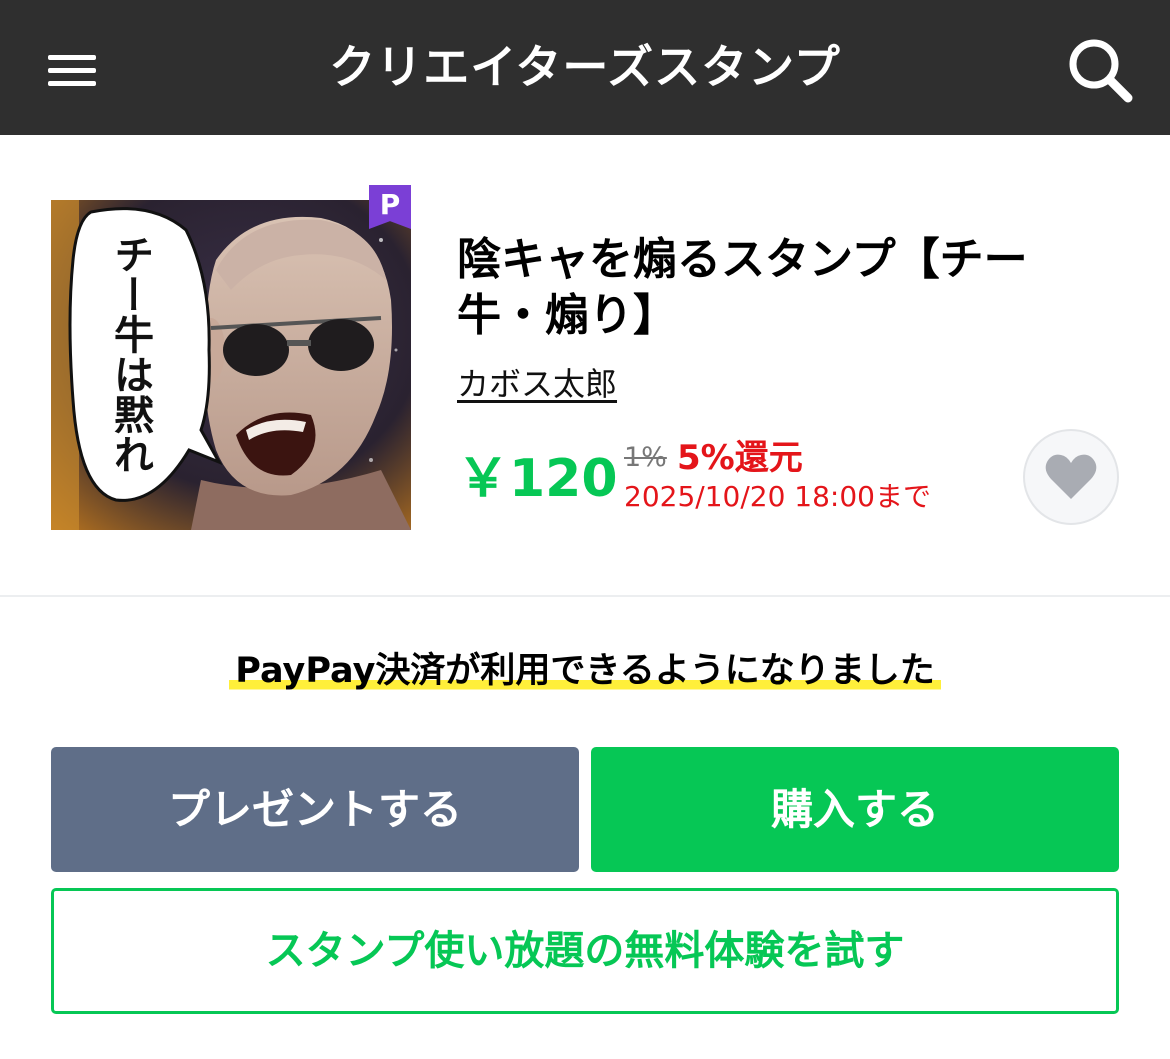 The width and height of the screenshot is (1170, 1059). I want to click on search-icon, so click(1101, 71).